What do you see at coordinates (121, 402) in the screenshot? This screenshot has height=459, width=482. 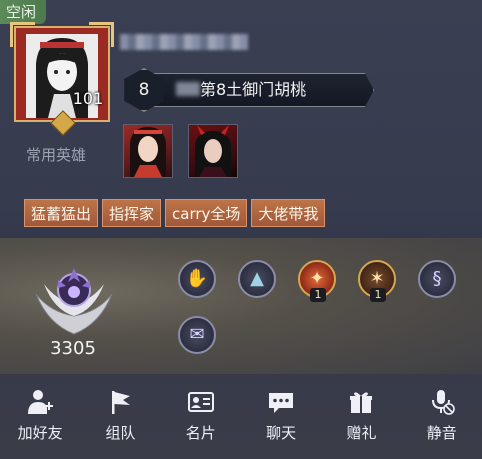 I see `flag-icon` at bounding box center [121, 402].